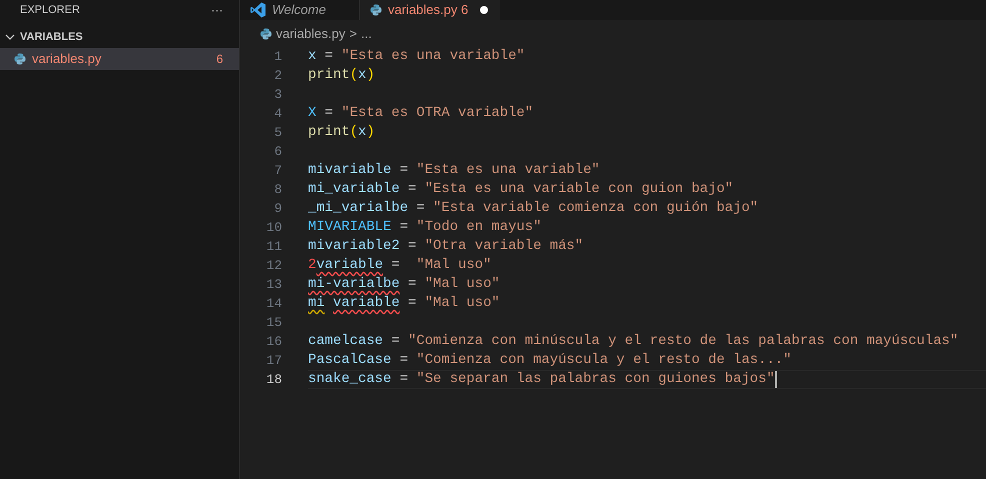 The height and width of the screenshot is (479, 986). What do you see at coordinates (277, 75) in the screenshot?
I see `line-number: 2` at bounding box center [277, 75].